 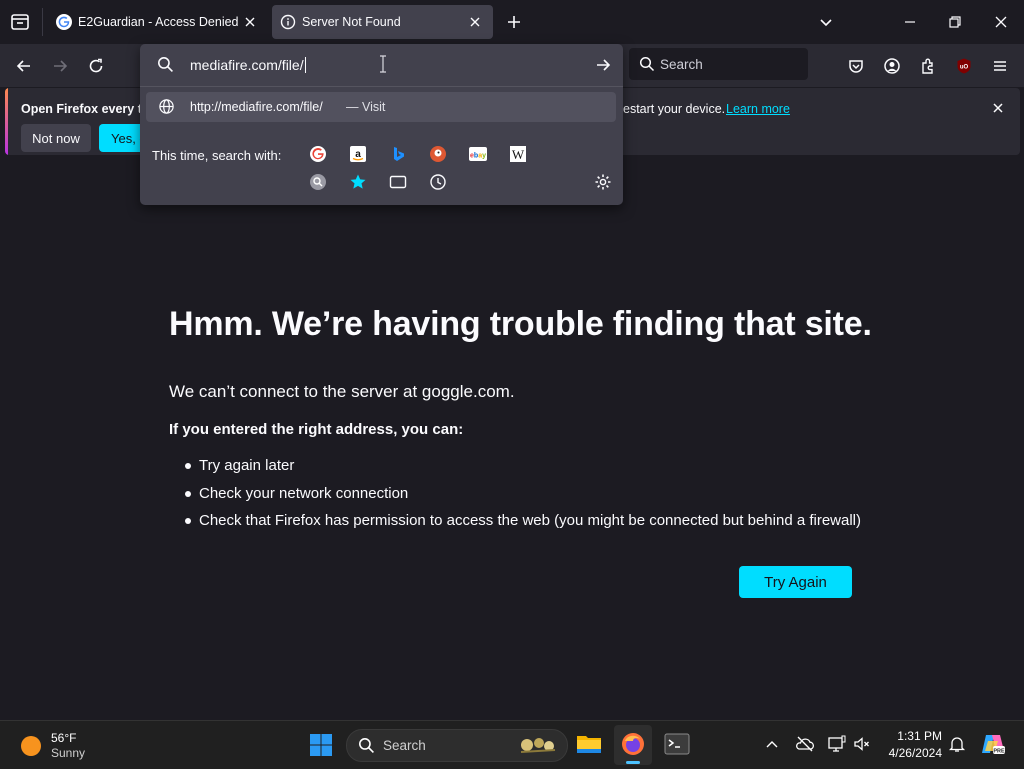 I want to click on close-window-icon, so click(x=1001, y=22).